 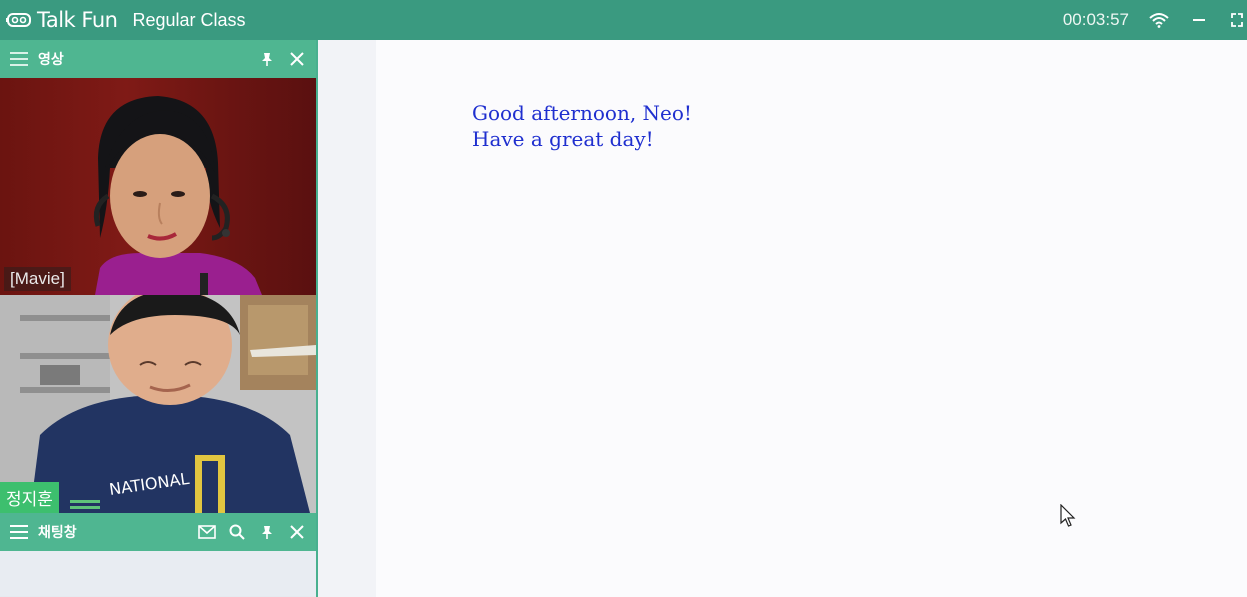 I want to click on brand-name: Talk Fun, so click(x=77, y=20).